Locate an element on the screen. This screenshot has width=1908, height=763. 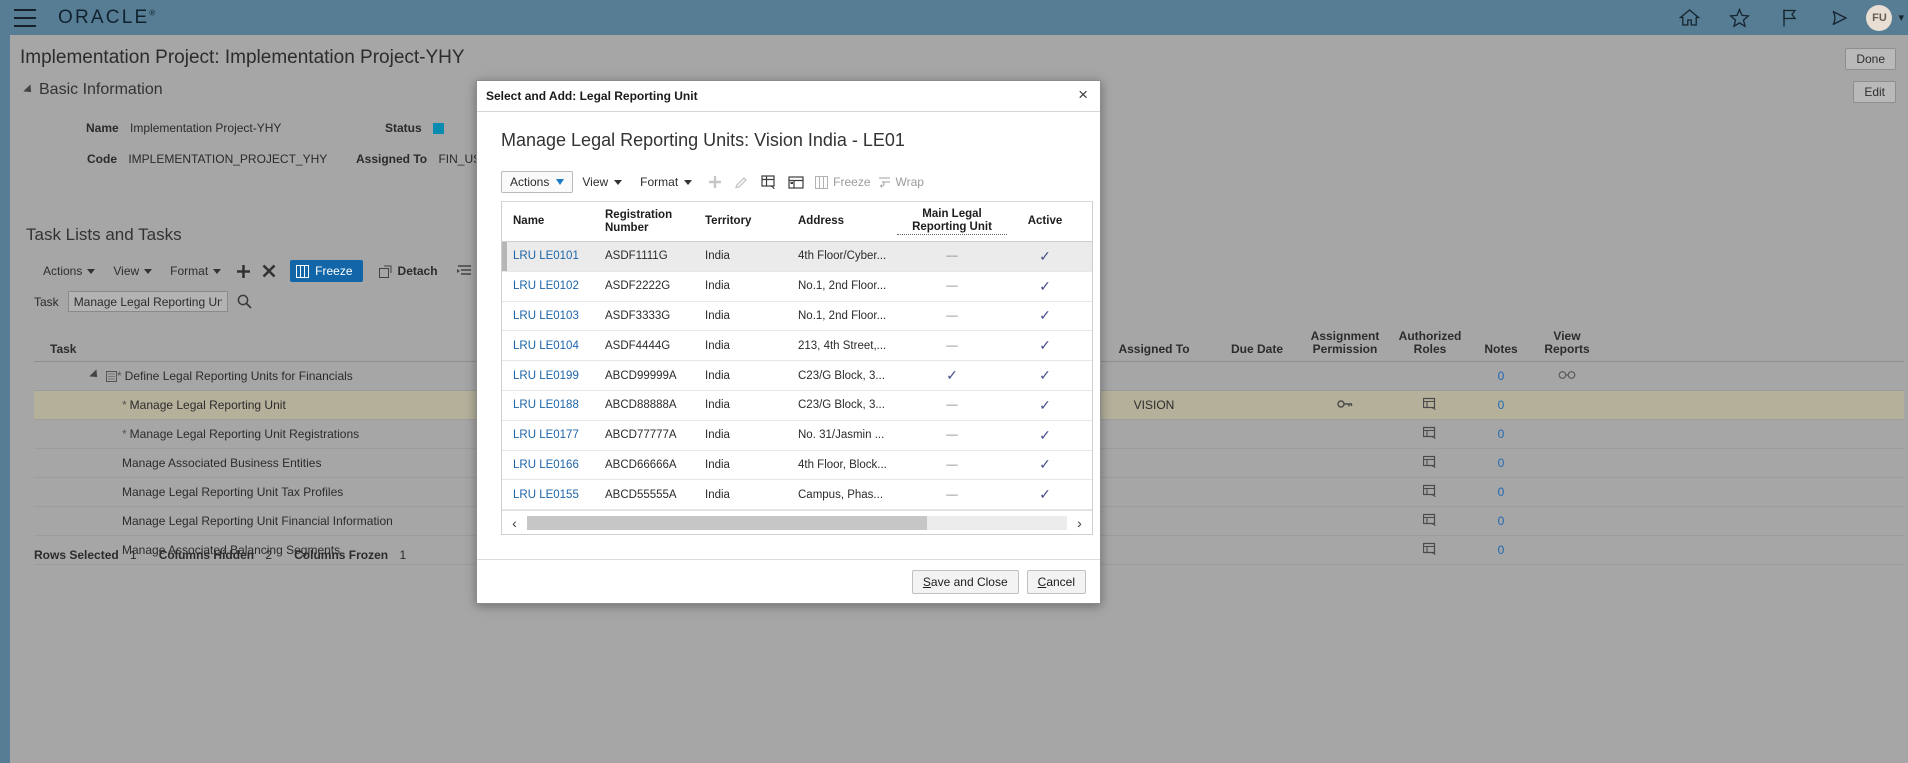
scrollbar-track is located at coordinates (797, 522).